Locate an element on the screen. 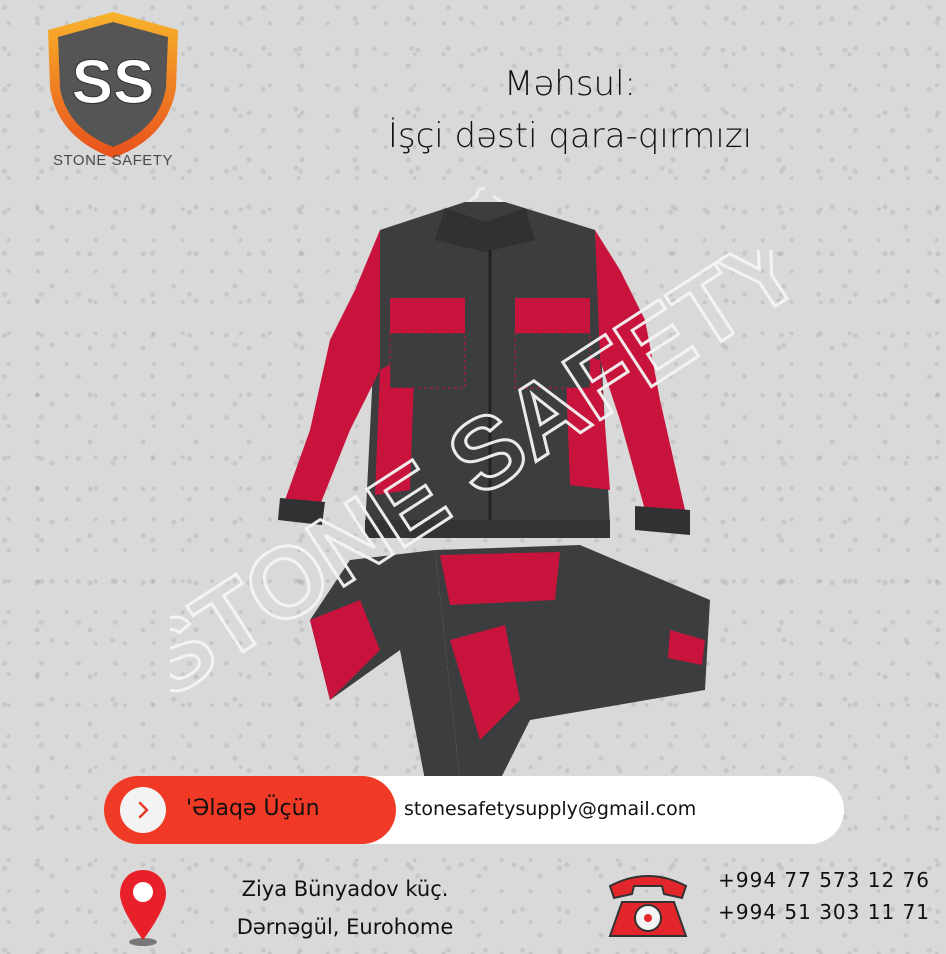 This screenshot has width=946, height=954. address: Ziya Bünyadov küç. Dərnəgül, Eurohome is located at coordinates (345, 908).